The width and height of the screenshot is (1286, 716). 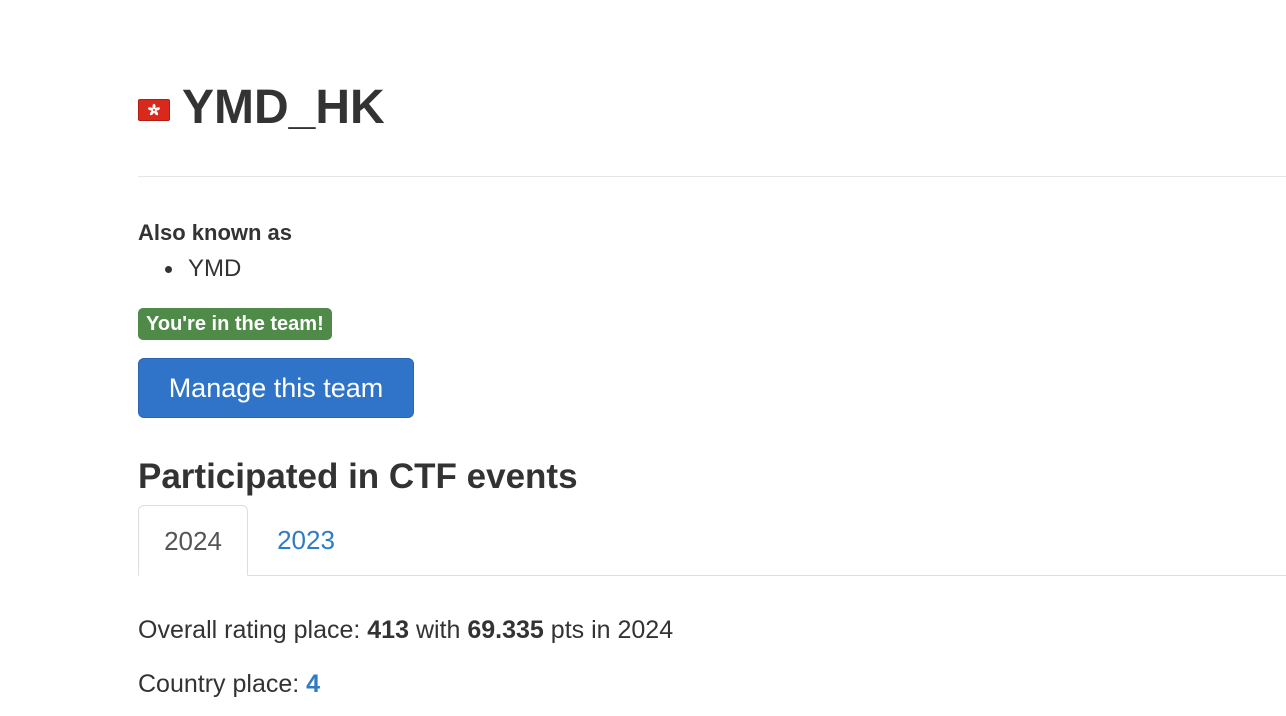 What do you see at coordinates (313, 684) in the screenshot?
I see `country-place-link: 4` at bounding box center [313, 684].